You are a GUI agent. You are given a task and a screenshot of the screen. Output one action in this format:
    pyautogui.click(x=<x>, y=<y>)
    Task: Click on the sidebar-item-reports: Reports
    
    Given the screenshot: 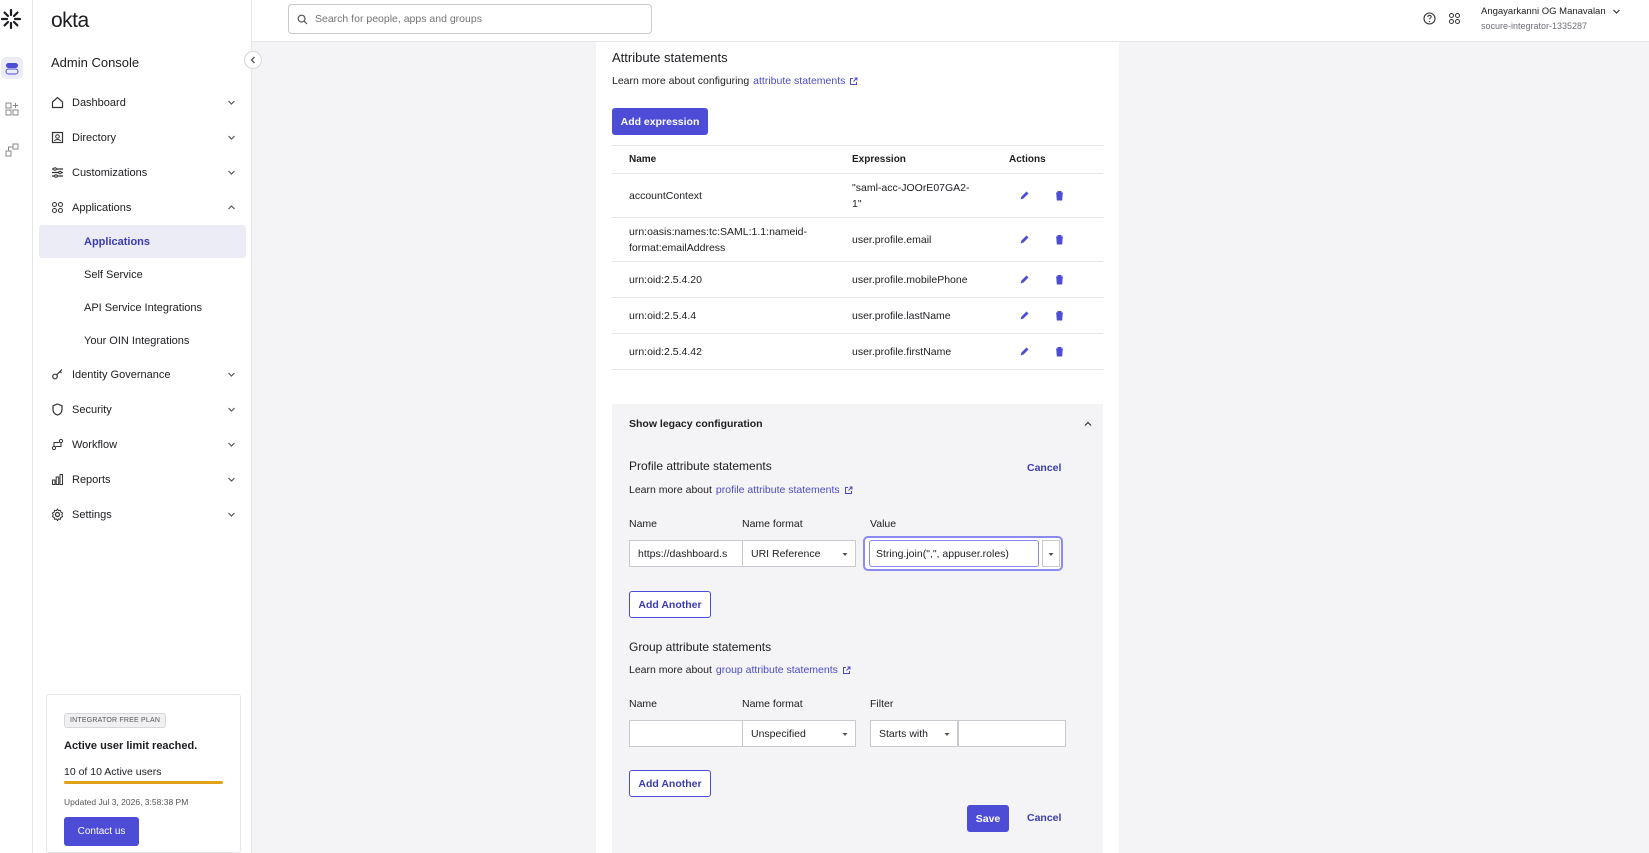 What is the action you would take?
    pyautogui.click(x=142, y=479)
    